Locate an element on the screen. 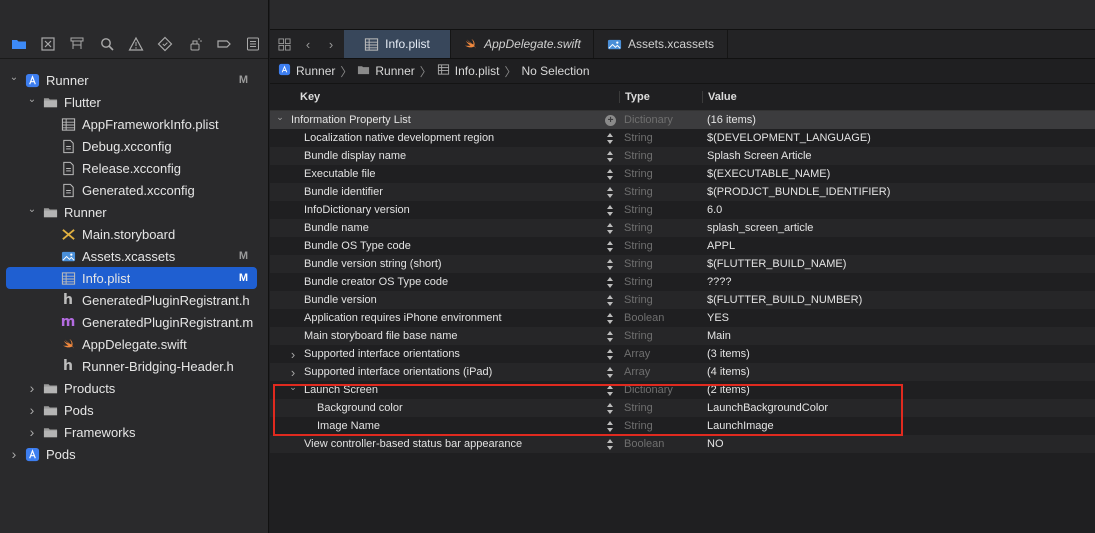 This screenshot has height=533, width=1095. plist-value-cell: APPL is located at coordinates (718, 246).